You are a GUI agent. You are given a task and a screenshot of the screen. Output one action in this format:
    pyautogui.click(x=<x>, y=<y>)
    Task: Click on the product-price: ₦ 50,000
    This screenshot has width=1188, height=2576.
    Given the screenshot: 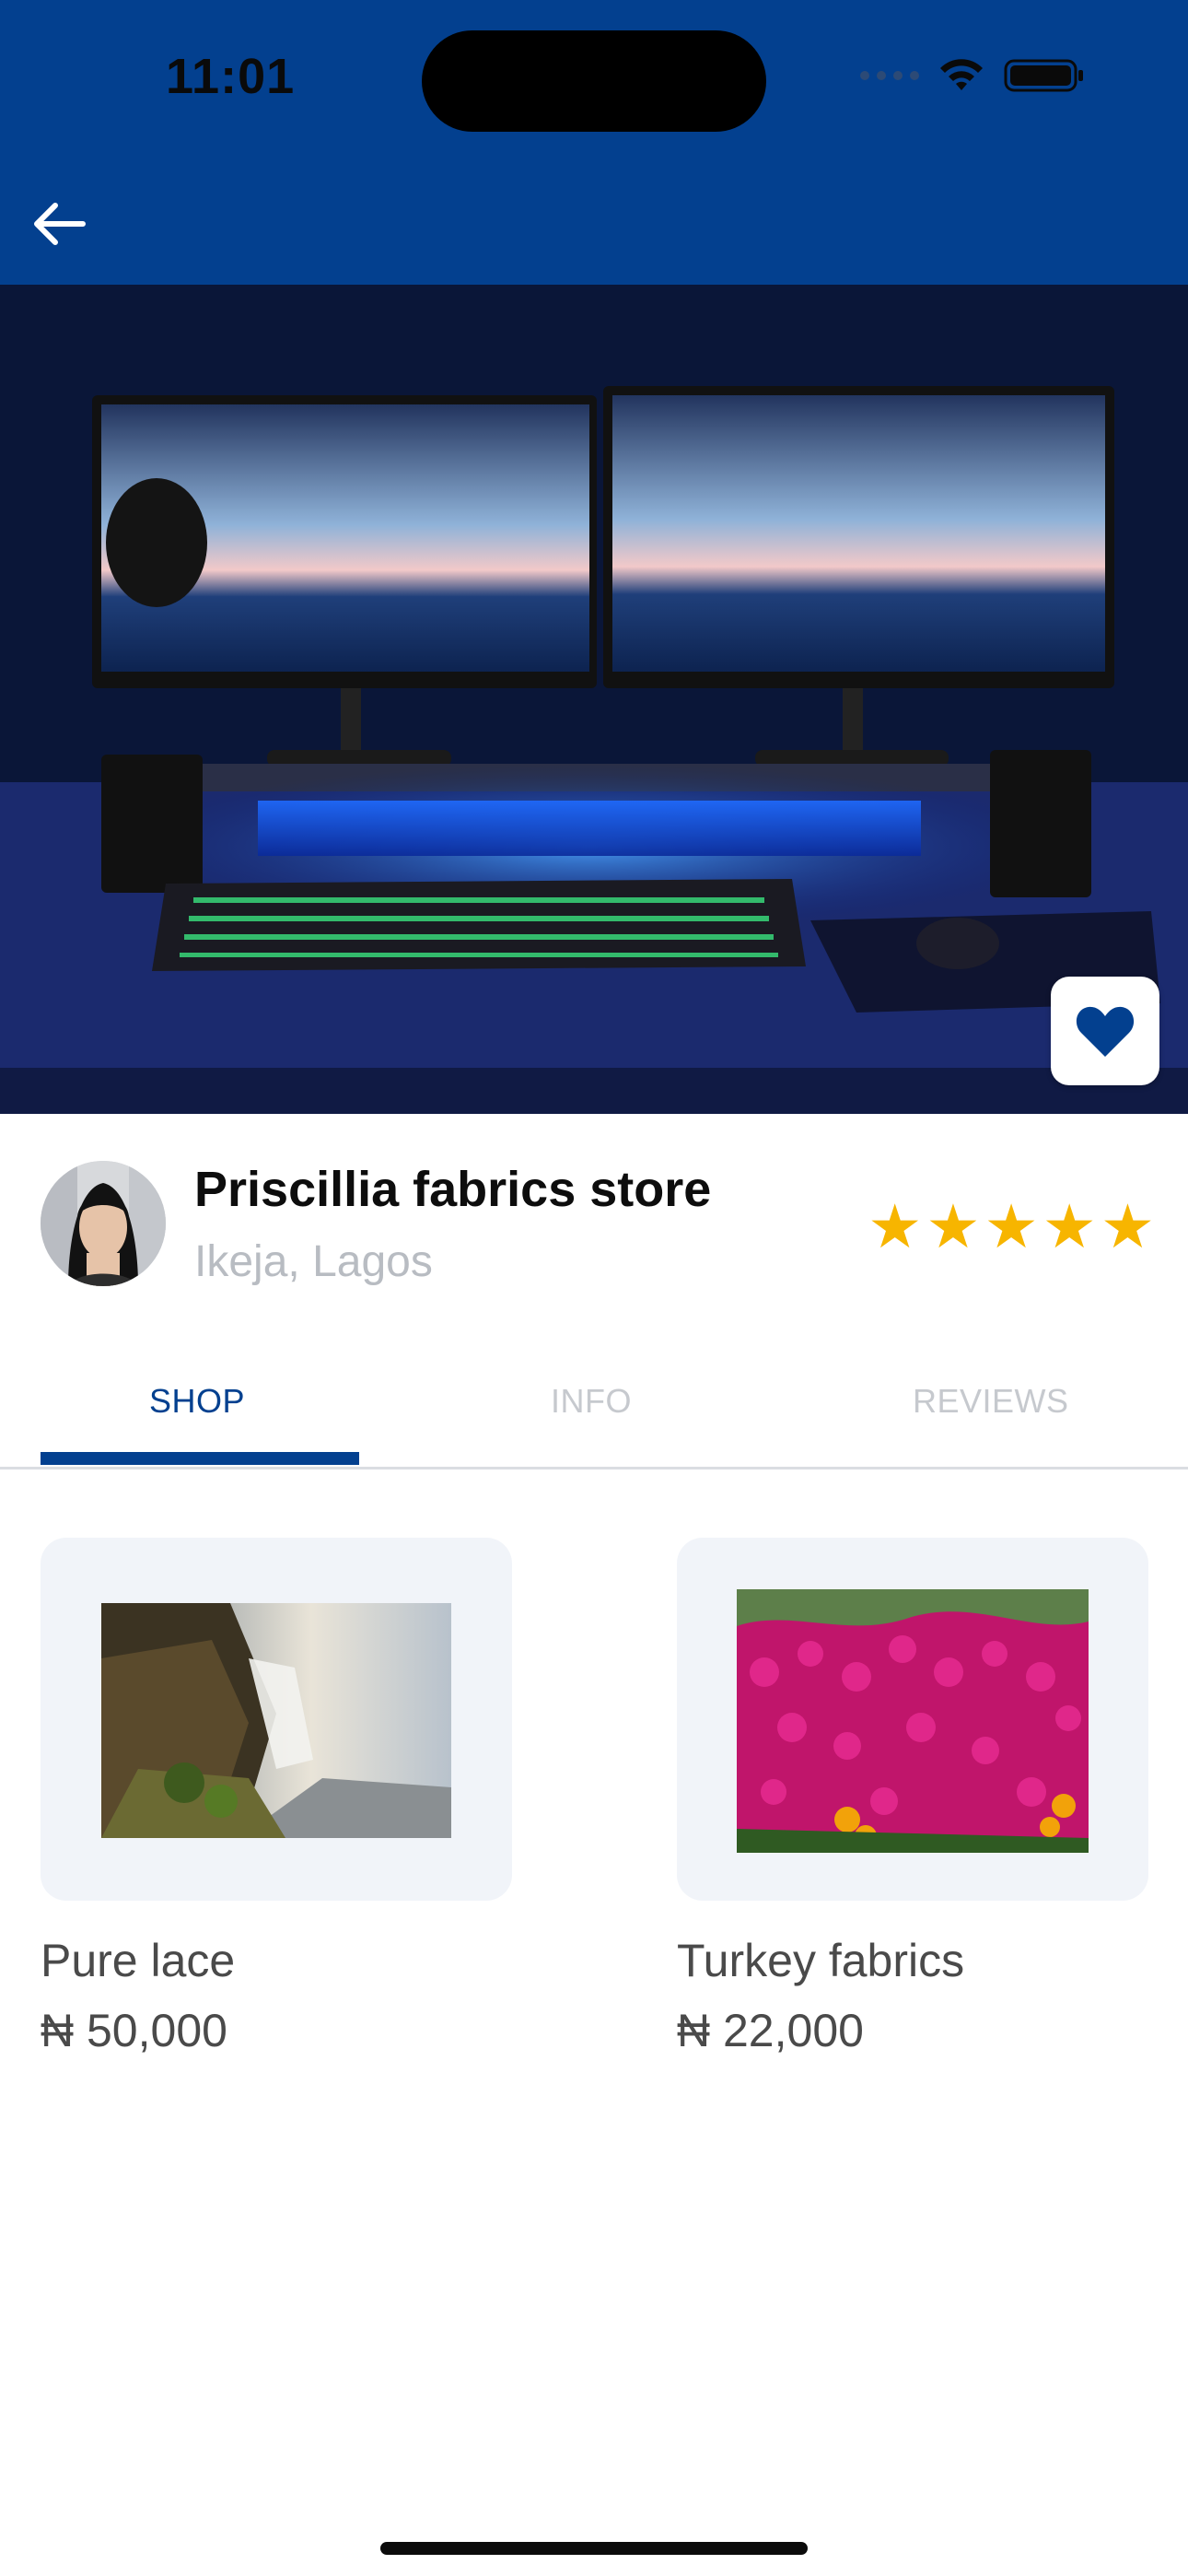 What is the action you would take?
    pyautogui.click(x=134, y=2030)
    